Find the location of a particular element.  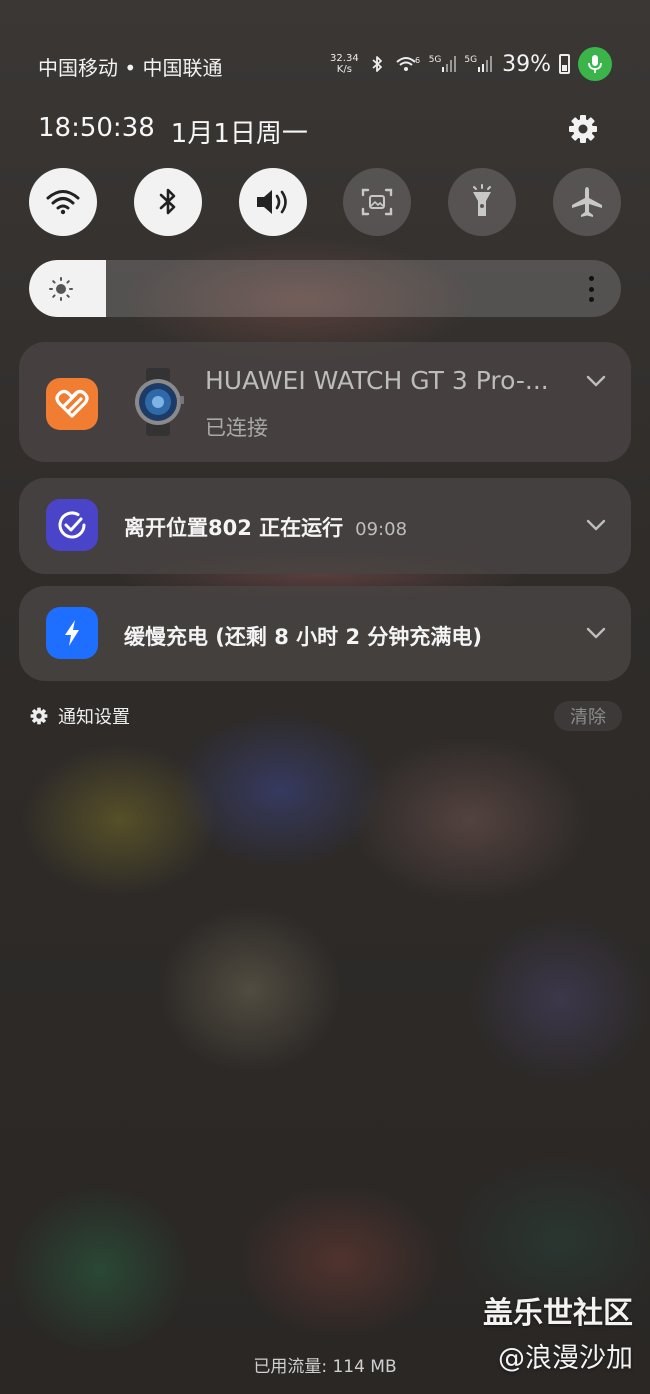

screenshot-toggle is located at coordinates (377, 202).